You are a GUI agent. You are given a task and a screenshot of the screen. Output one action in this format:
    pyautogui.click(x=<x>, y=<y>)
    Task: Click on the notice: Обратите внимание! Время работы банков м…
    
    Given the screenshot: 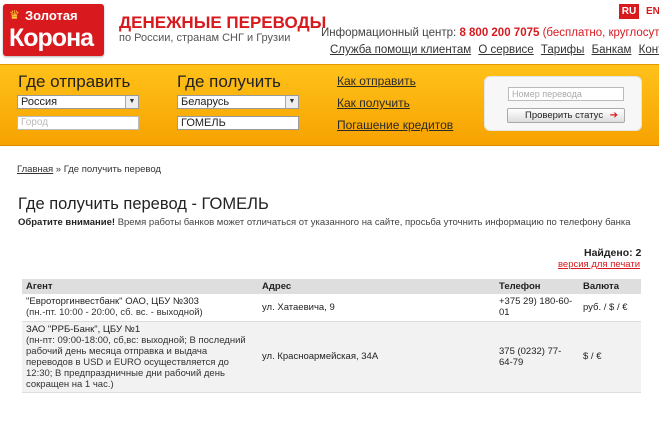 What is the action you would take?
    pyautogui.click(x=324, y=223)
    